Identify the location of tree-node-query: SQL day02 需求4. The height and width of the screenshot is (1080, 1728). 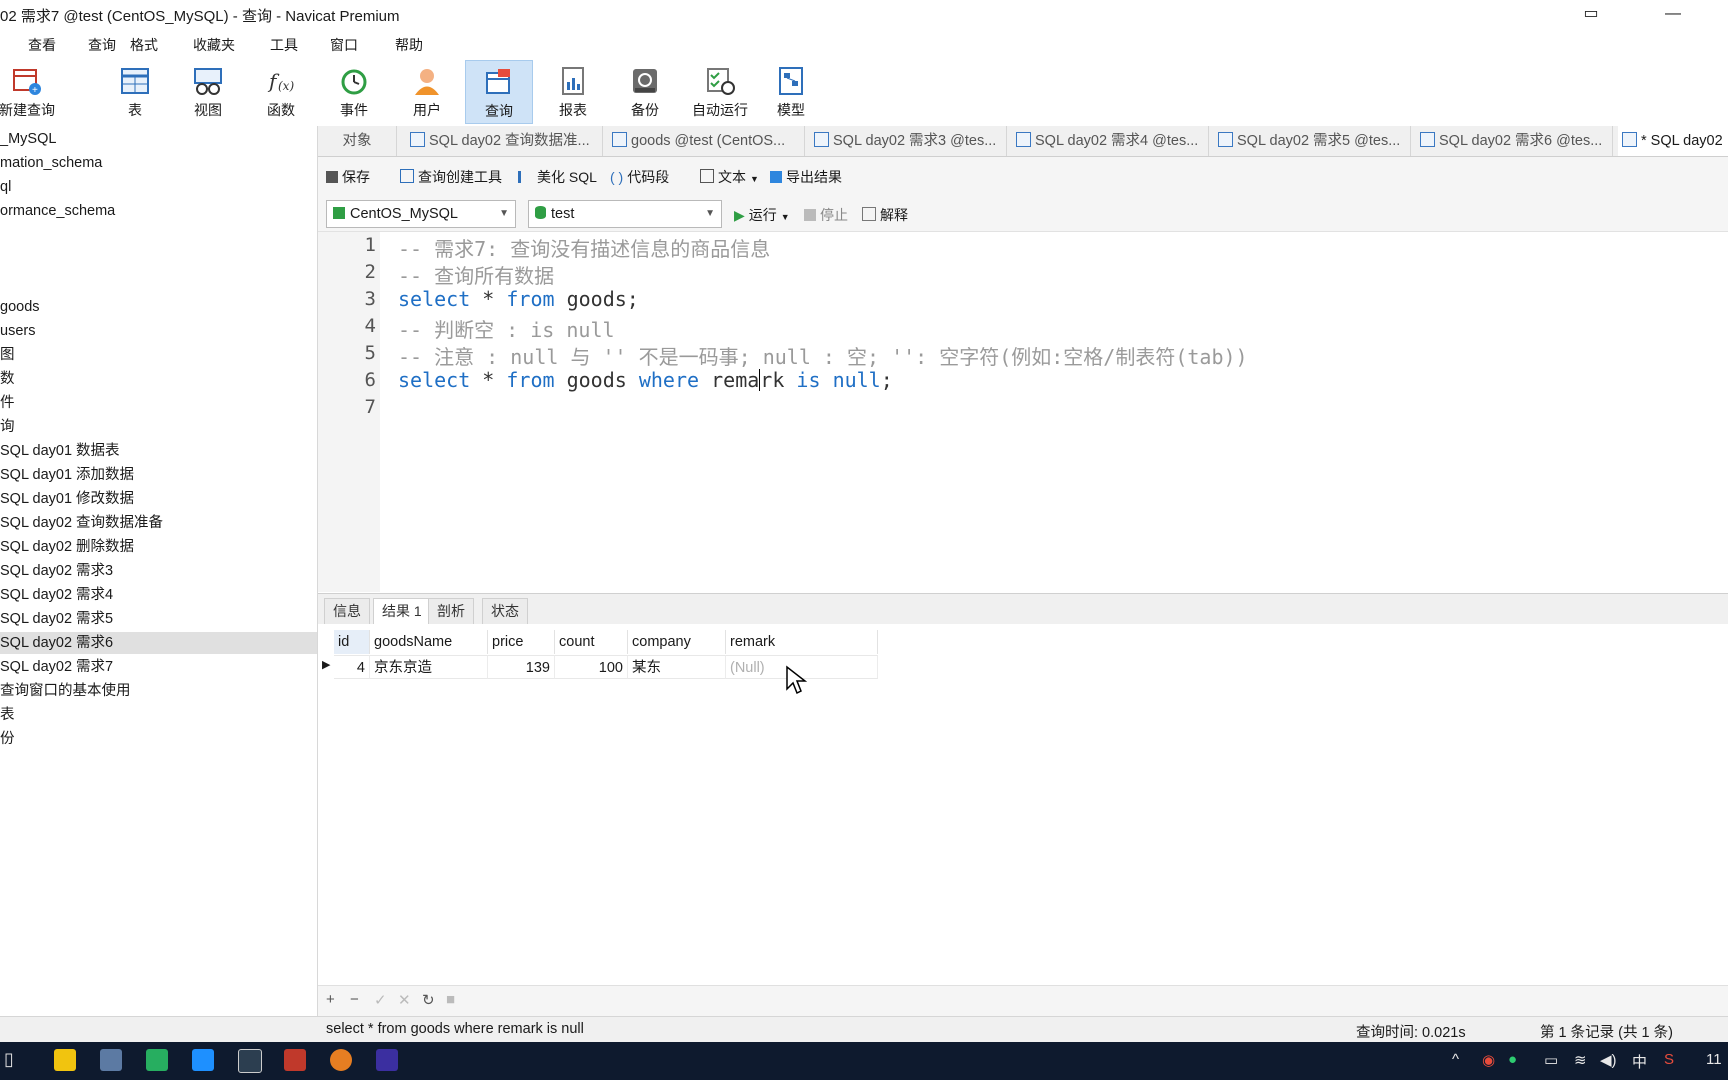
(158, 595).